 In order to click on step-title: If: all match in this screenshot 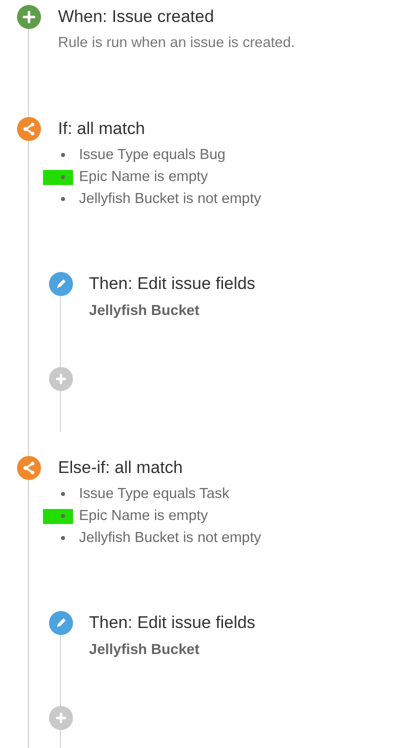, I will do `click(102, 129)`.